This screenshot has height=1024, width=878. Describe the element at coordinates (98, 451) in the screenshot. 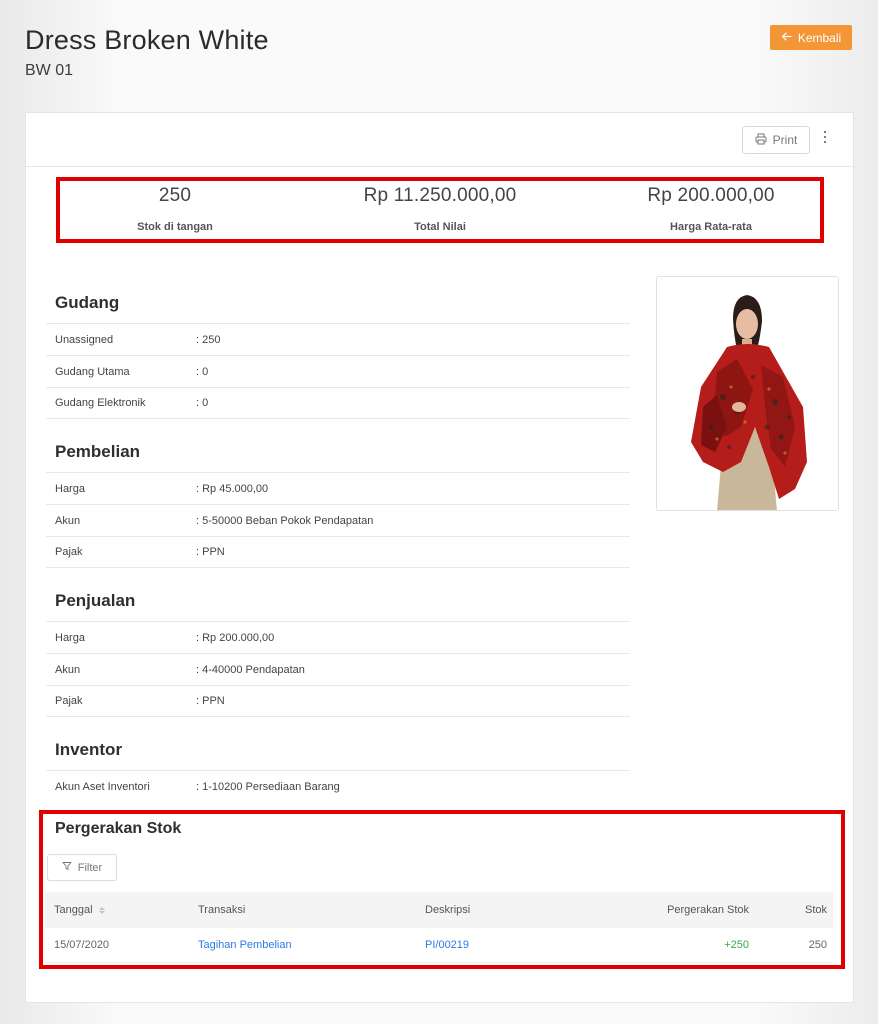

I see `section-title-pembelian: Pembelian` at that location.